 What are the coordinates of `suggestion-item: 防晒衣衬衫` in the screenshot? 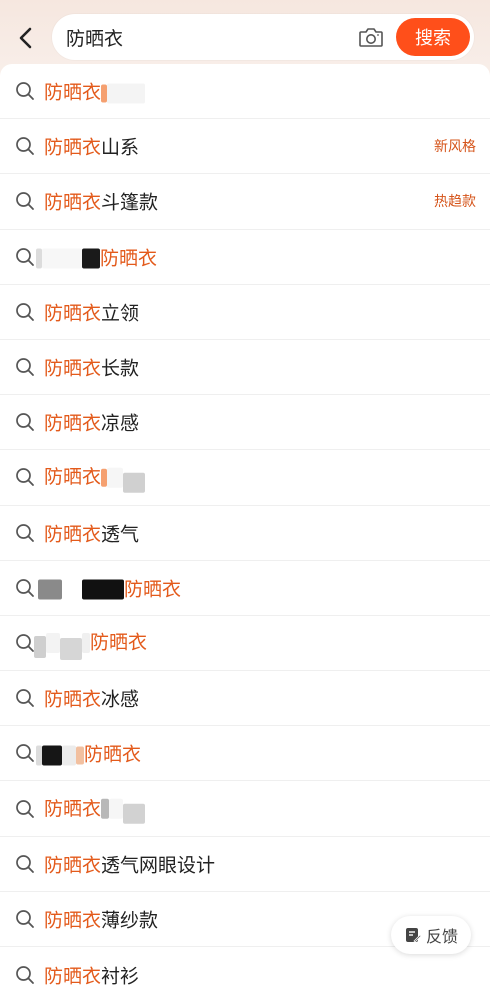 It's located at (245, 974).